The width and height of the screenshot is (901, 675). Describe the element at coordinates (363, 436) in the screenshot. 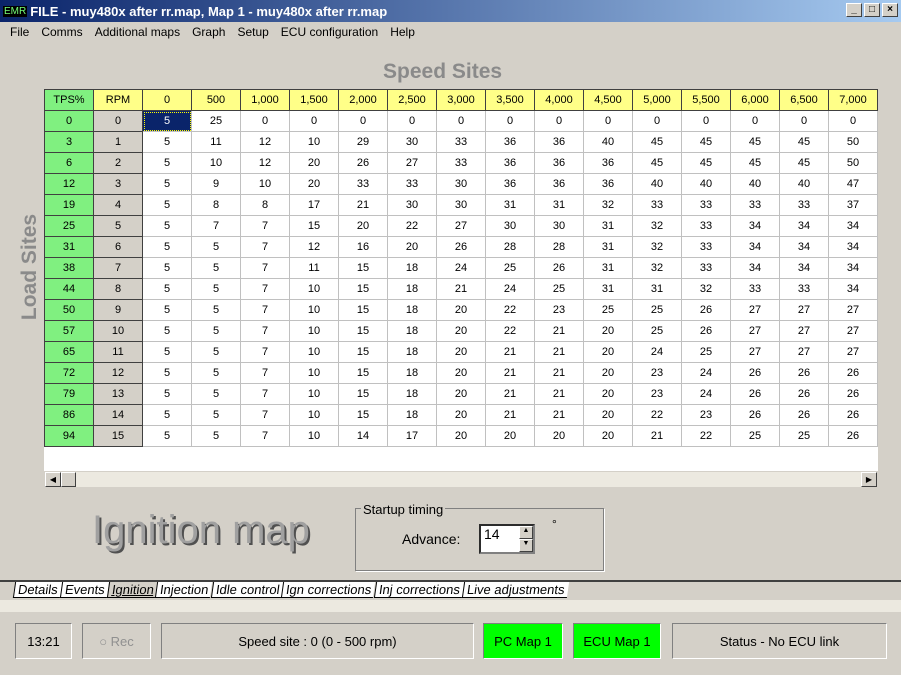

I see `map-cell: 14` at that location.